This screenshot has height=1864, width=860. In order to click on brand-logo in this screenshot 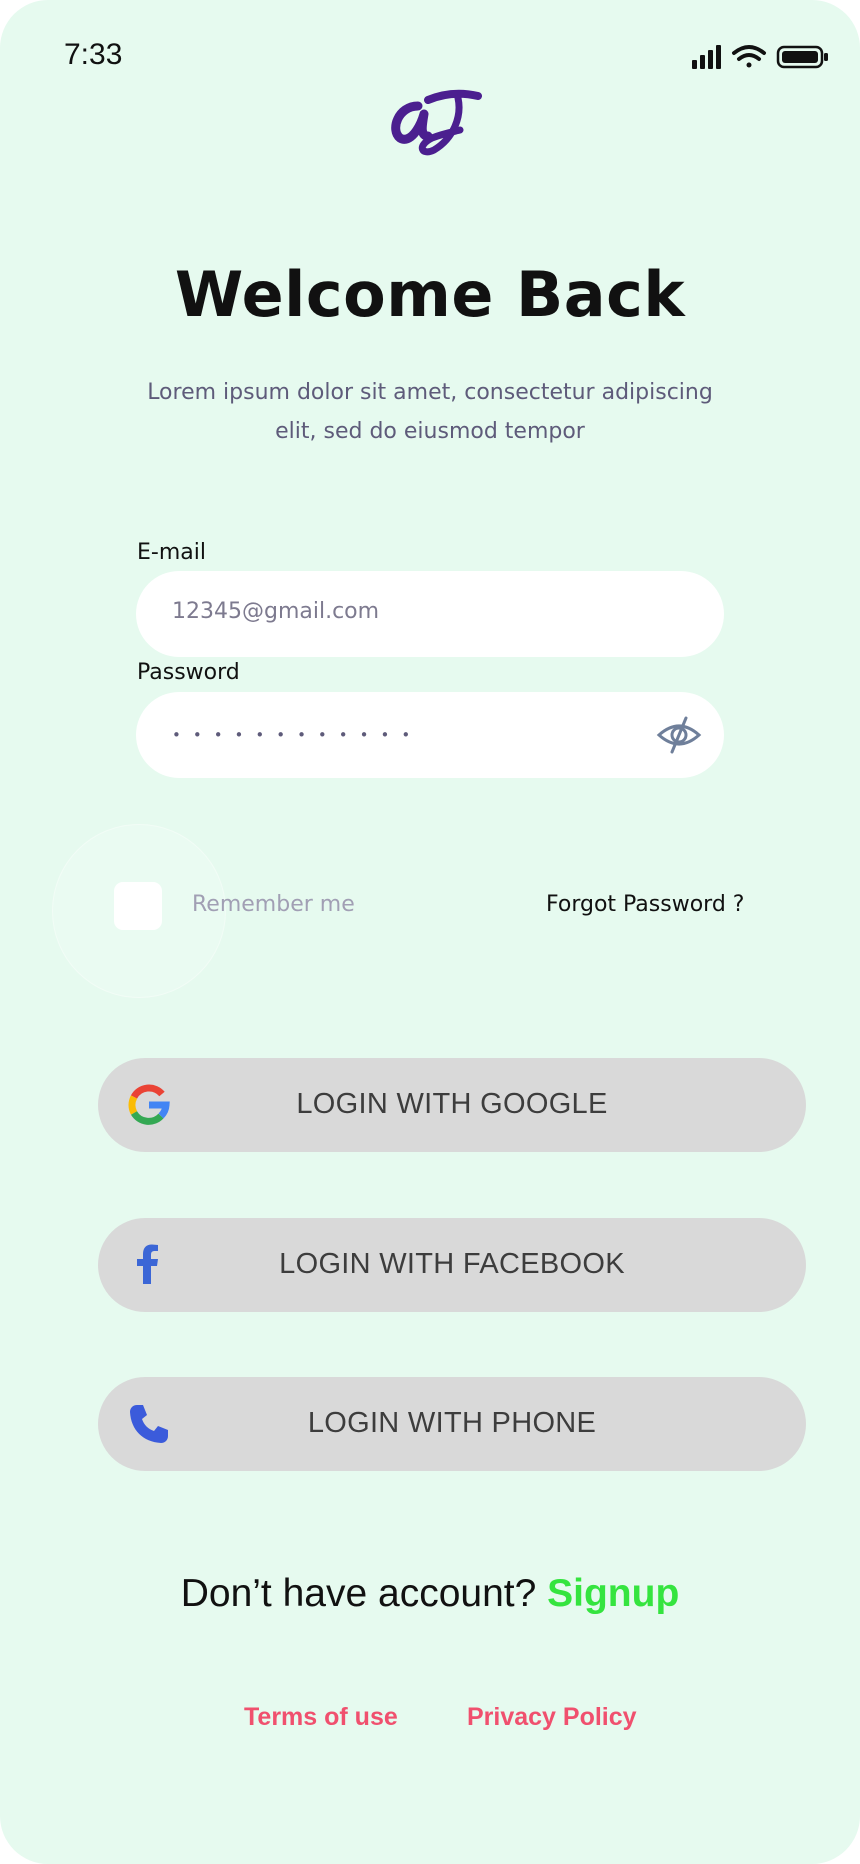, I will do `click(436, 122)`.